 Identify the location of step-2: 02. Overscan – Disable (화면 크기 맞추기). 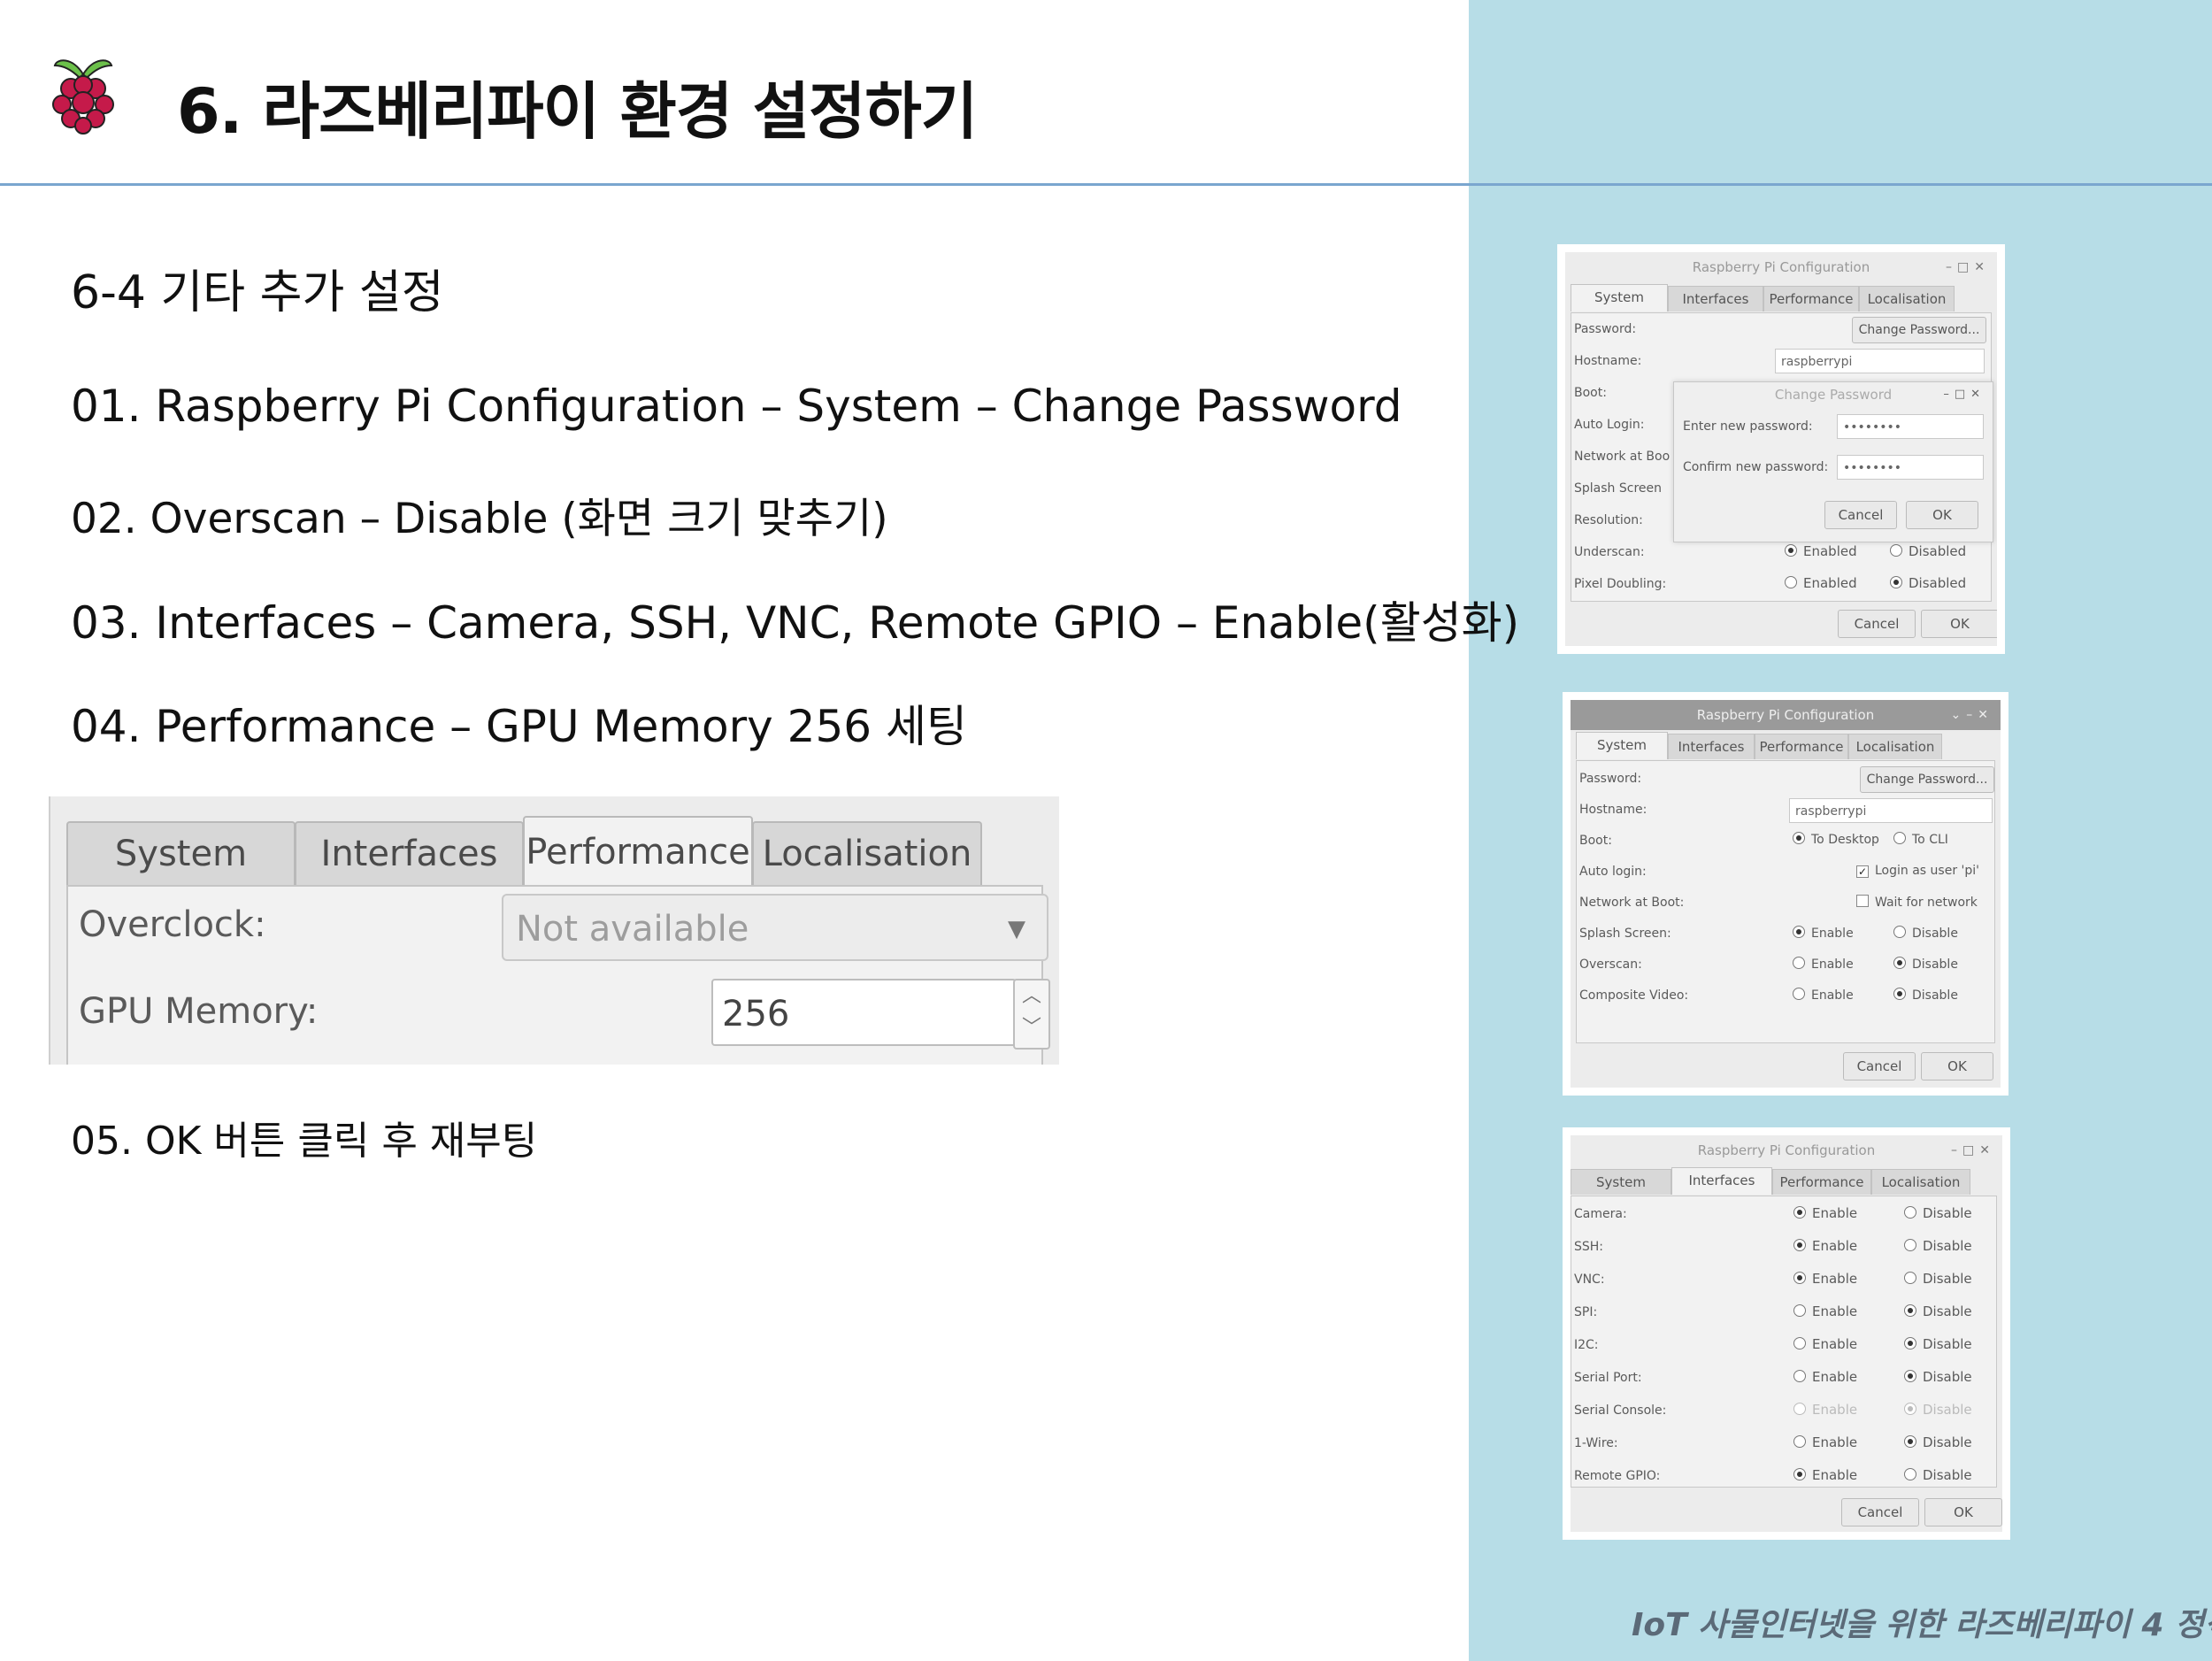
(479, 519).